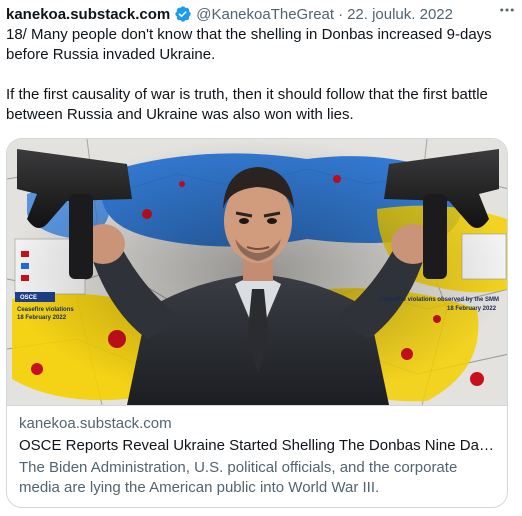 Image resolution: width=522 pixels, height=516 pixels. I want to click on more-horizontal-icon, so click(507, 10).